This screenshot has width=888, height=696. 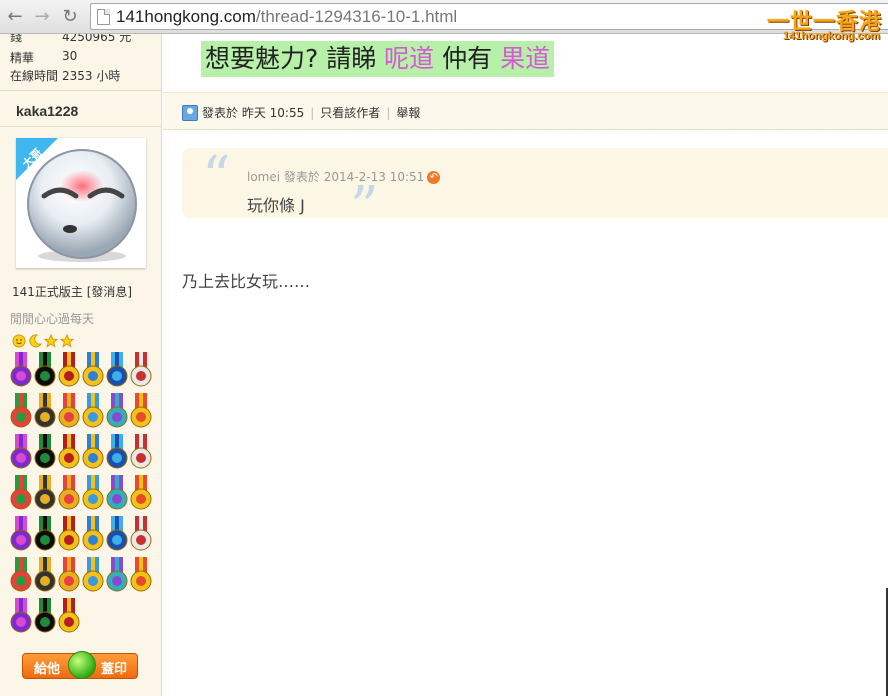 What do you see at coordinates (525, 111) in the screenshot?
I see `post-info-bar: 發表於 昨天 10:55 | 只看該作者 | 舉報` at bounding box center [525, 111].